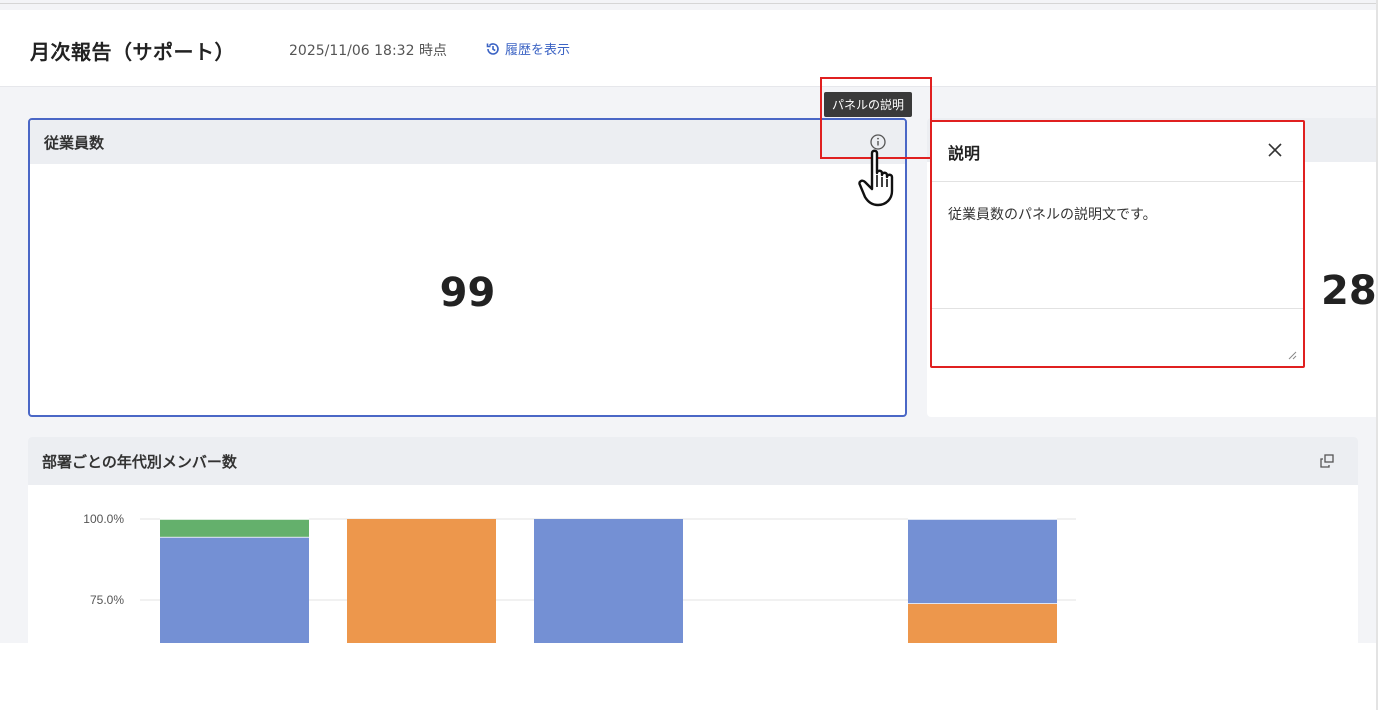 Image resolution: width=1378 pixels, height=710 pixels. Describe the element at coordinates (74, 142) in the screenshot. I see `panel-title: 従業員数` at that location.